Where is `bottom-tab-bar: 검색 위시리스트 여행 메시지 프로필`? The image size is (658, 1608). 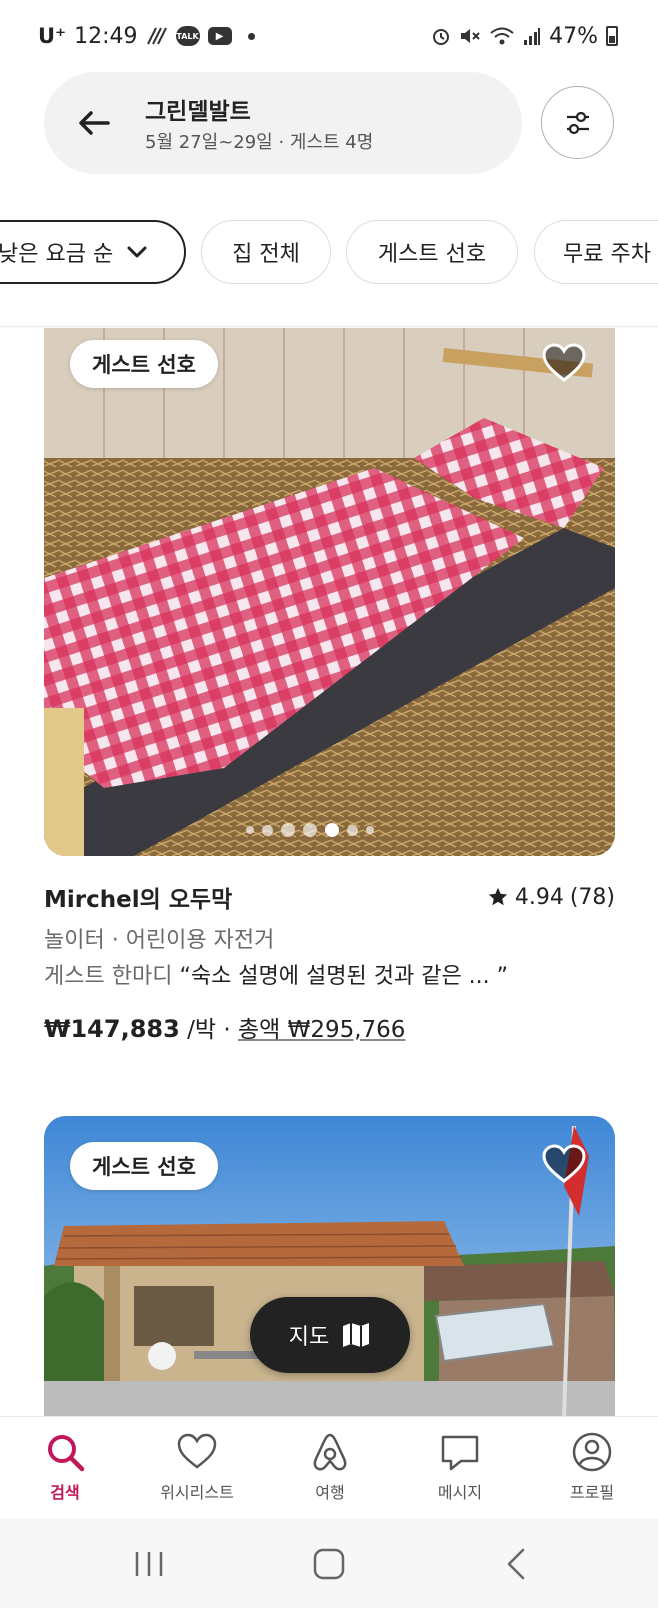
bottom-tab-bar: 검색 위시리스트 여행 메시지 프로필 is located at coordinates (329, 1467).